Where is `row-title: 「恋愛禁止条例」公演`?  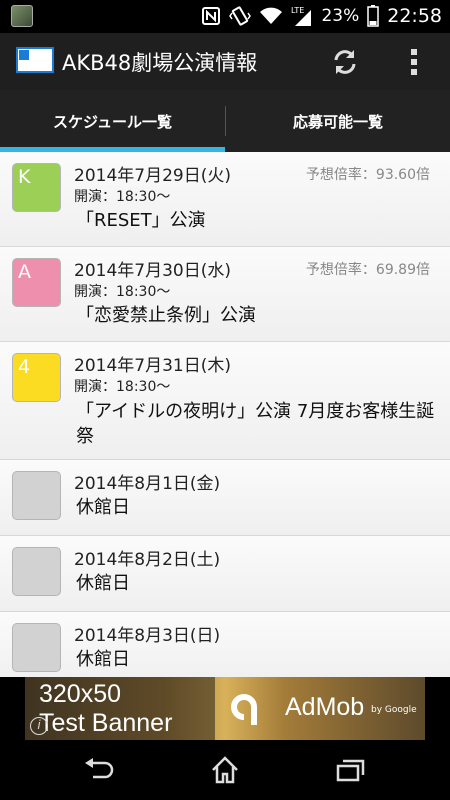 row-title: 「恋愛禁止条例」公演 is located at coordinates (166, 315).